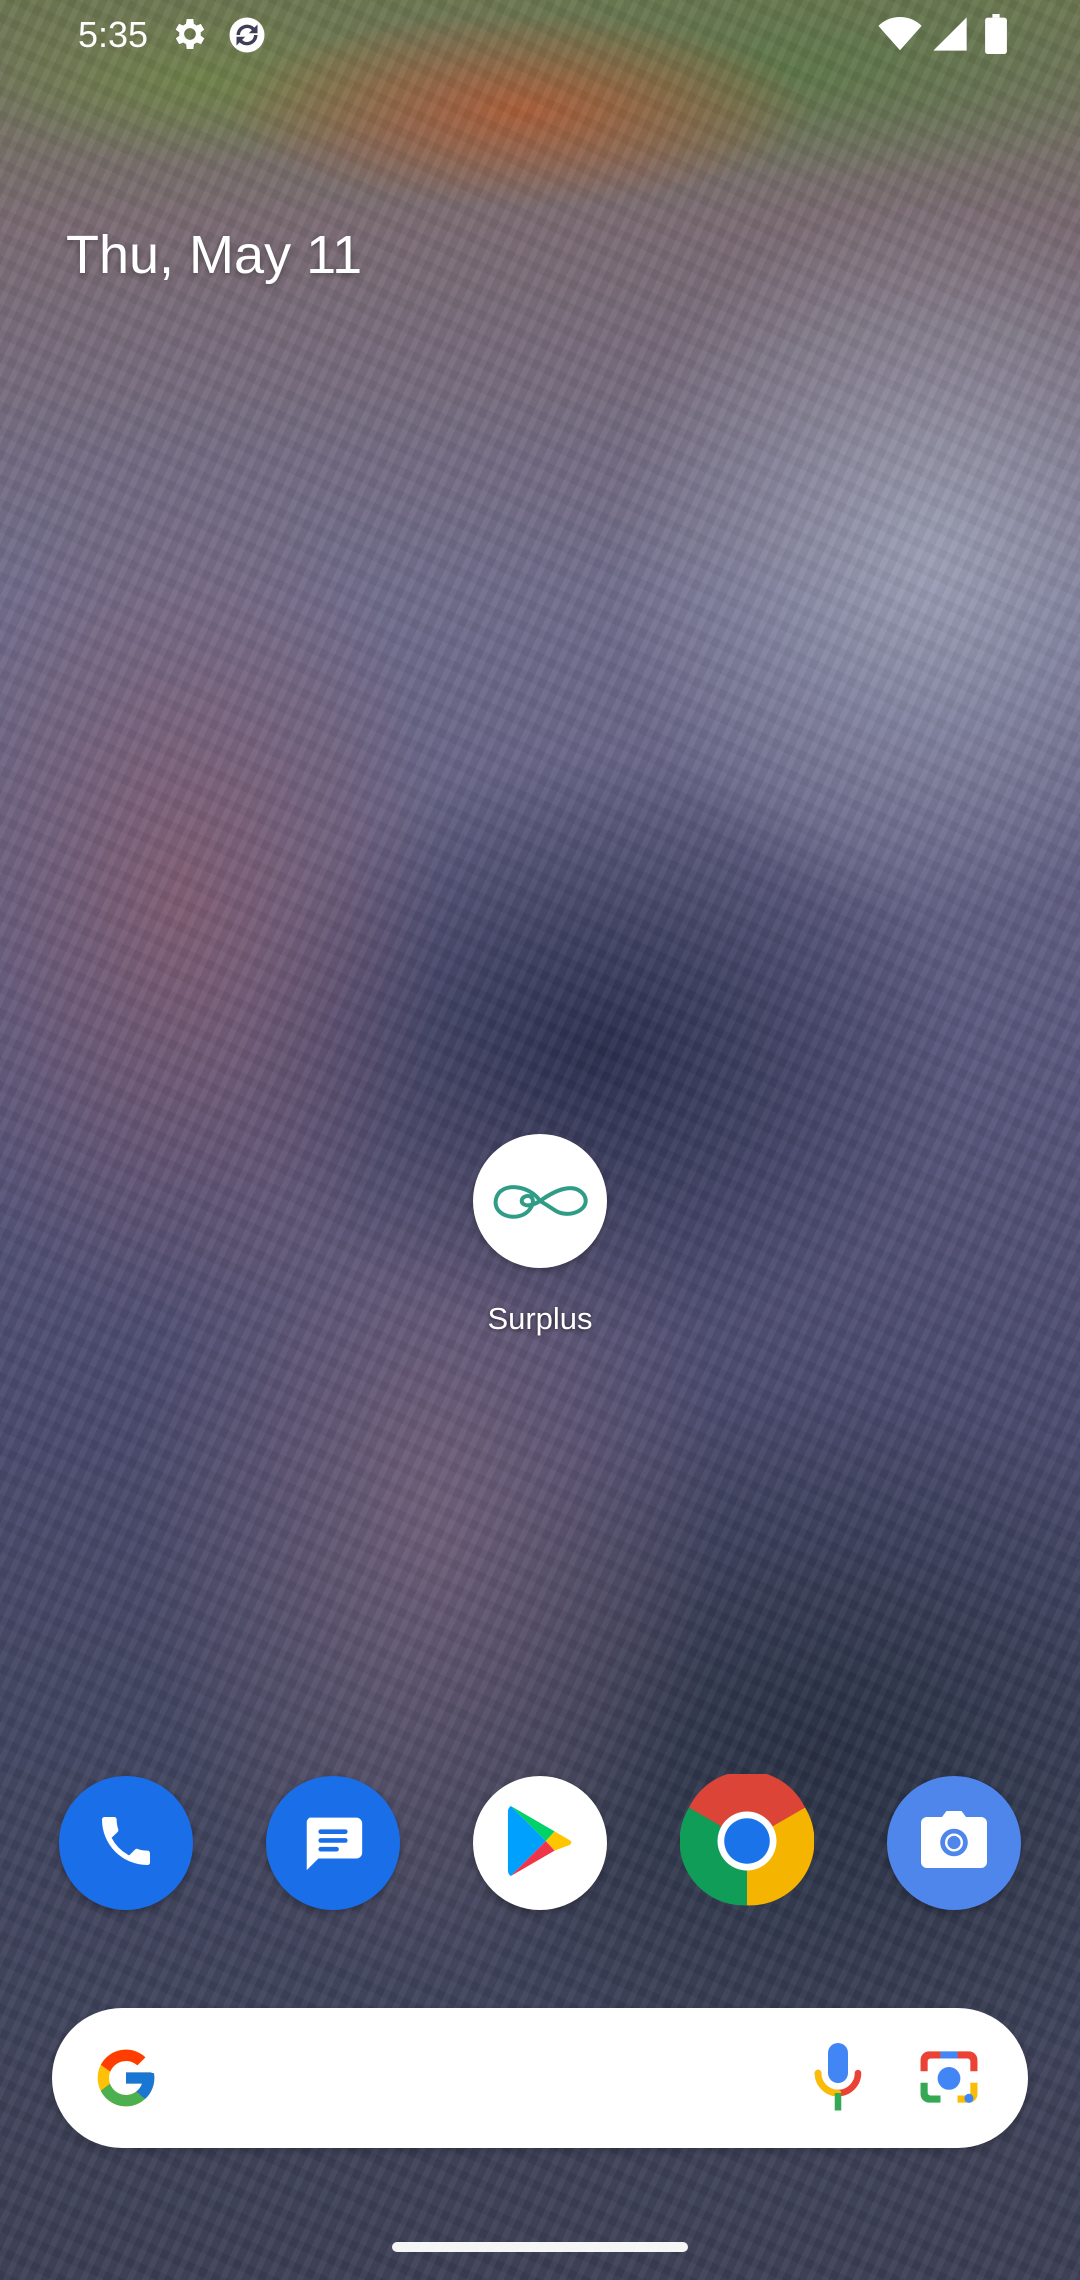  I want to click on date-widget: Thu, May 11, so click(214, 255).